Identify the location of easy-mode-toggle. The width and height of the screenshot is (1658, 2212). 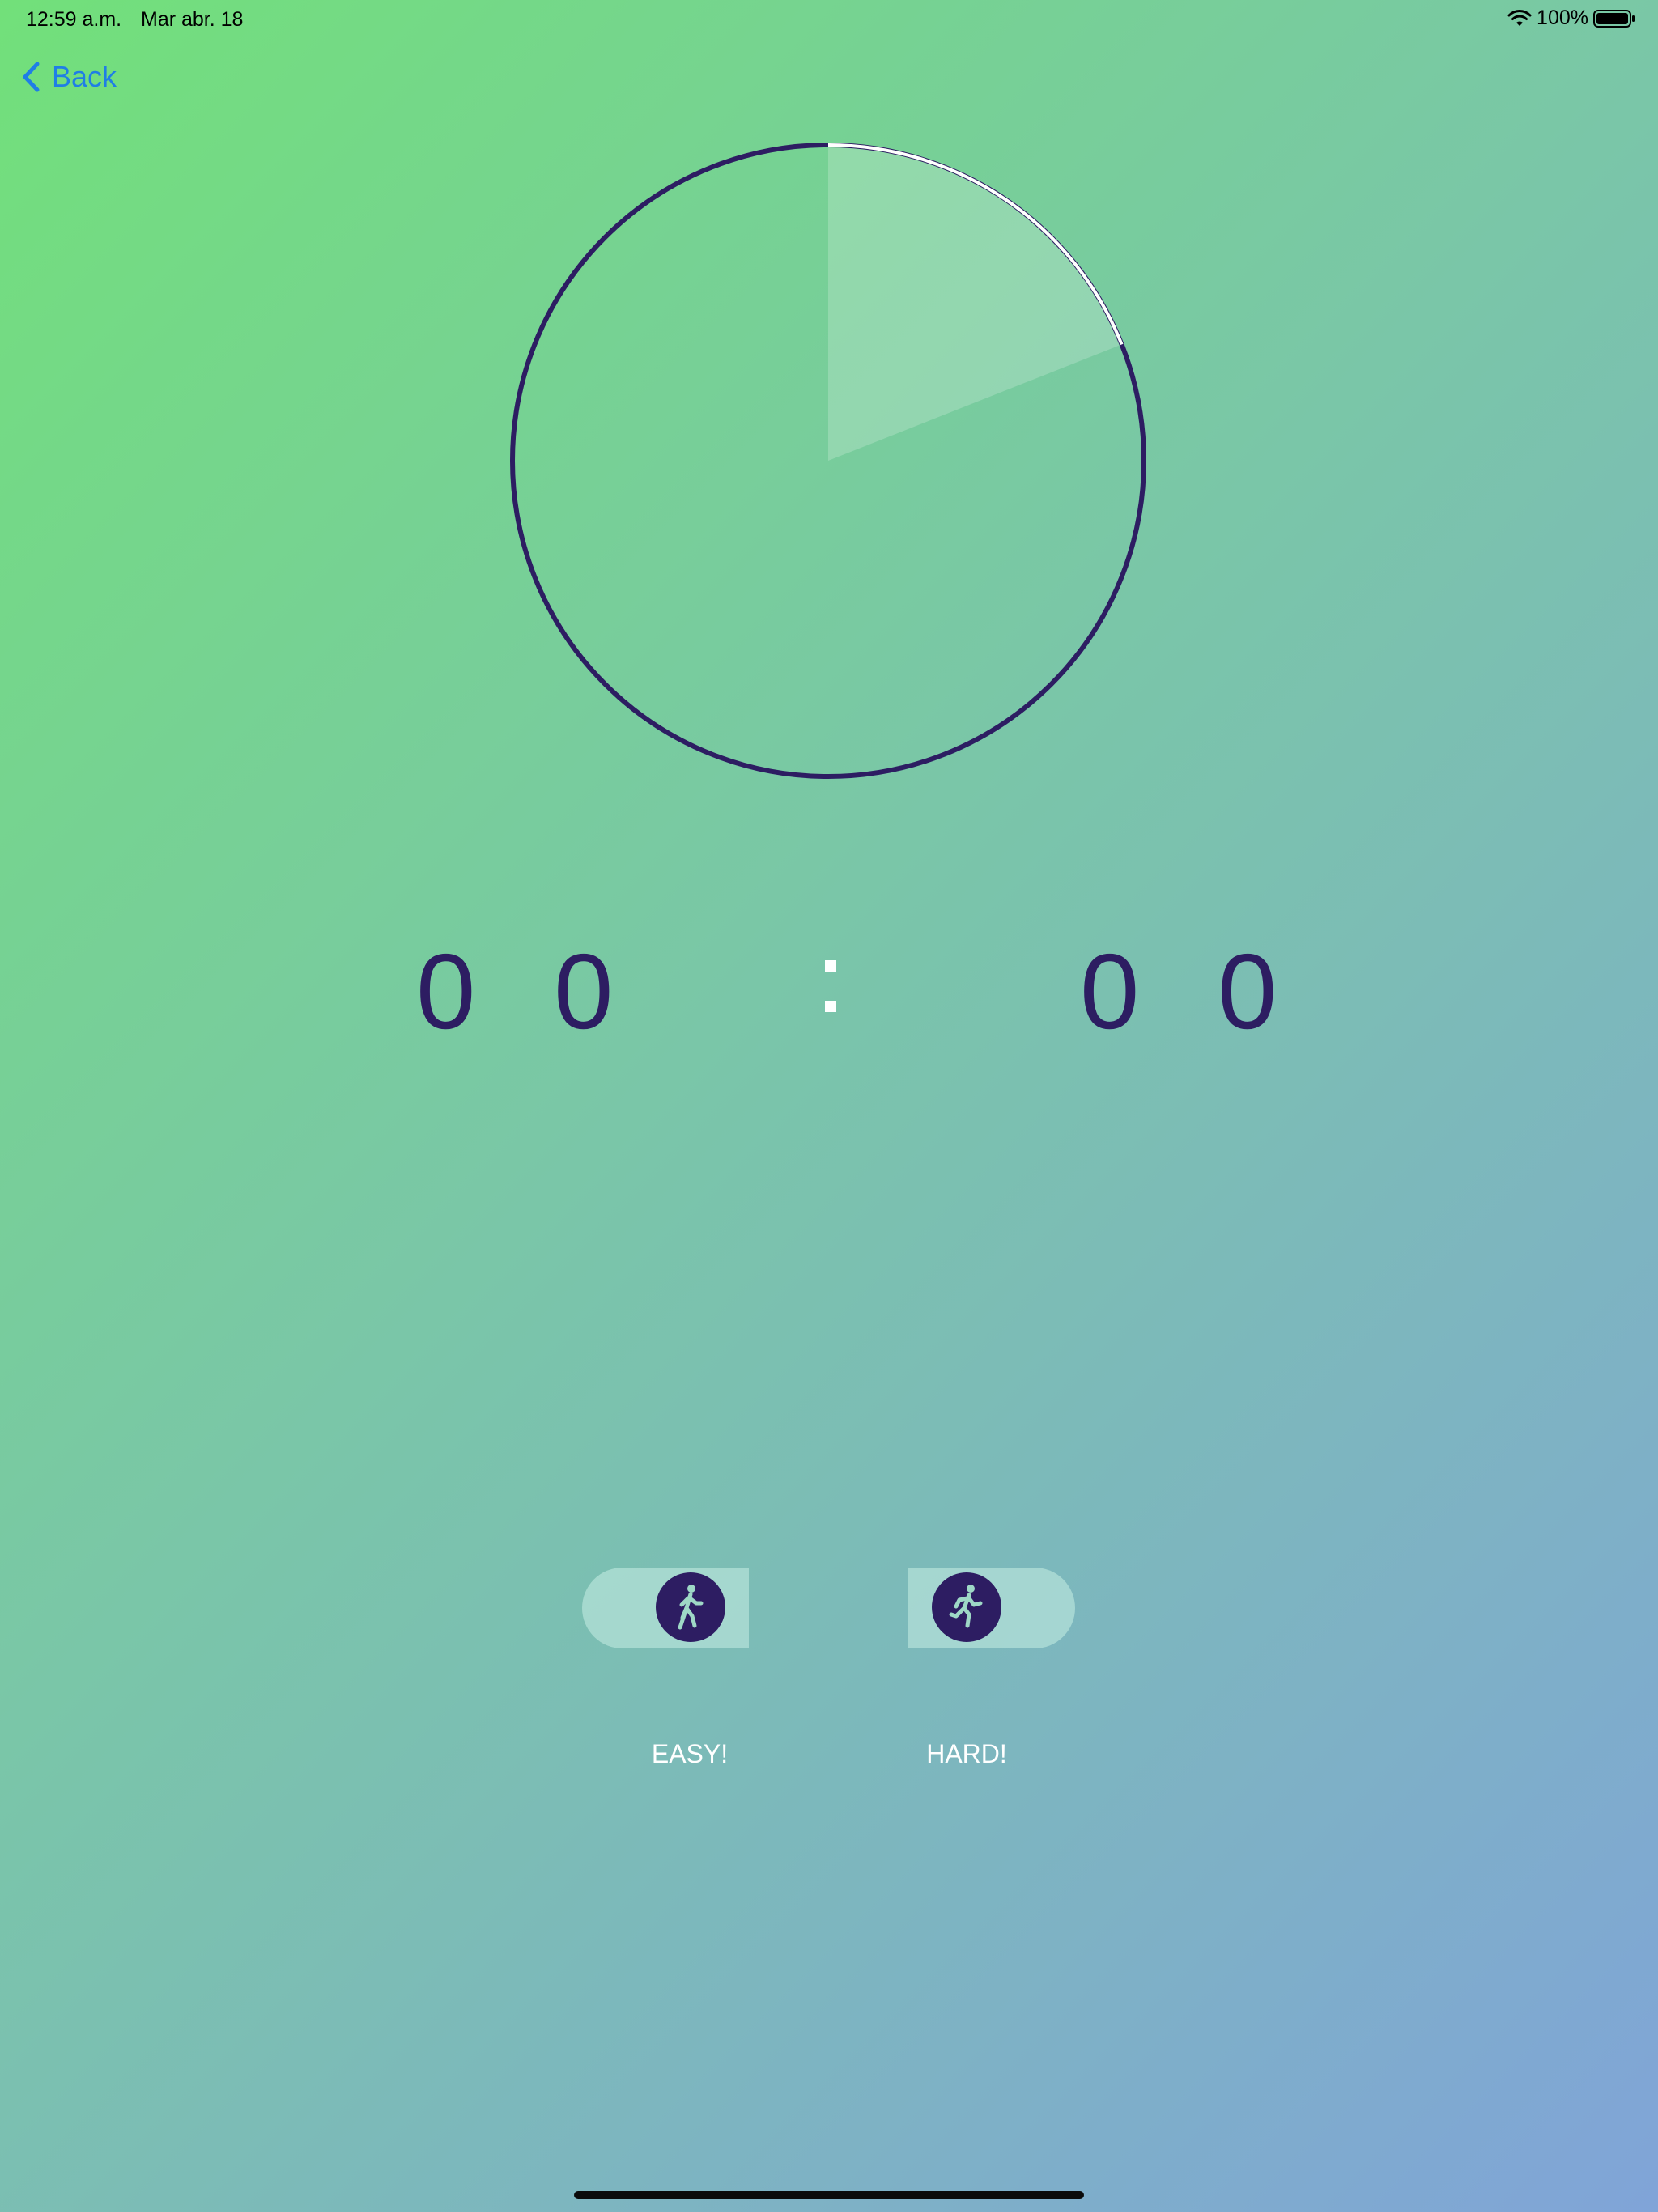
(665, 1608).